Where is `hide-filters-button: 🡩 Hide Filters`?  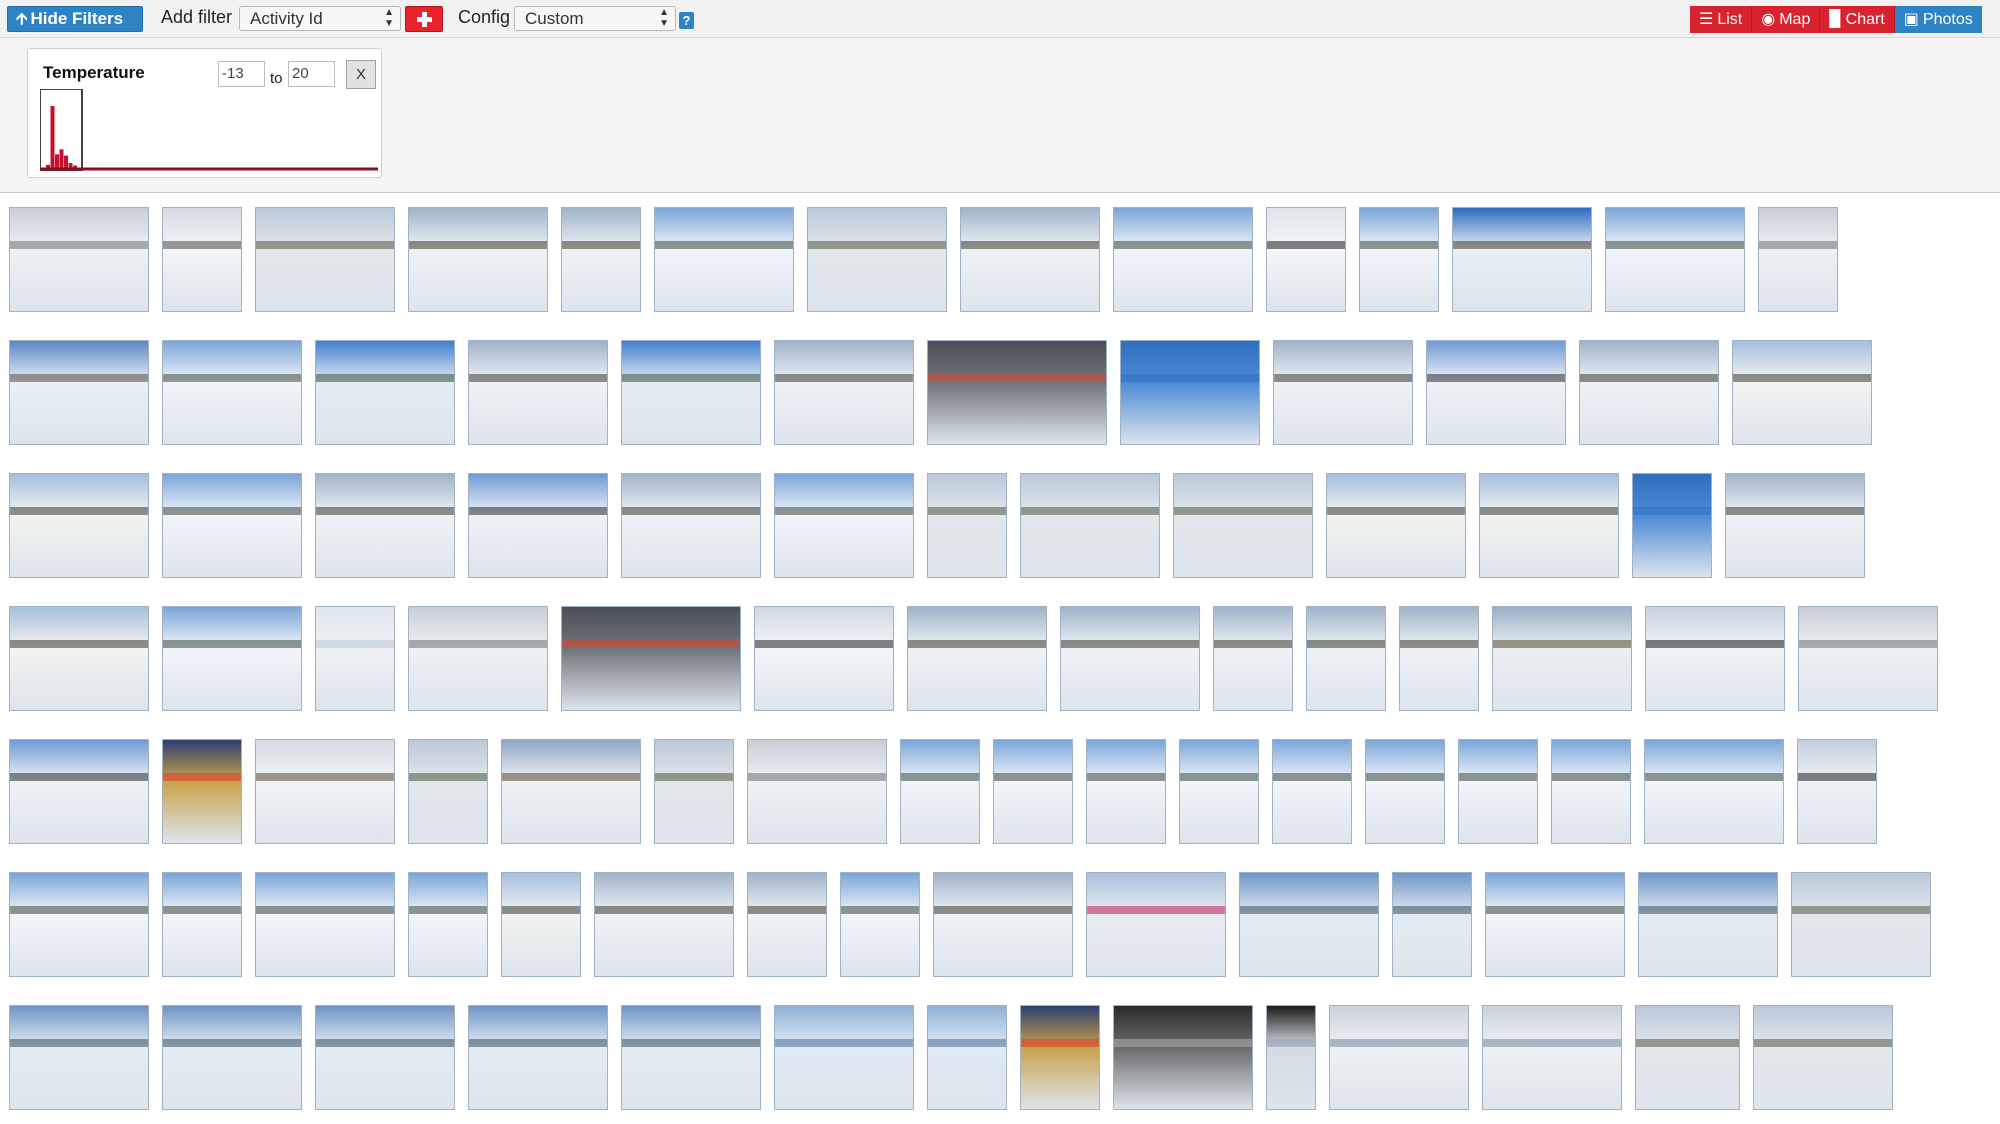
hide-filters-button: 🡩 Hide Filters is located at coordinates (75, 19).